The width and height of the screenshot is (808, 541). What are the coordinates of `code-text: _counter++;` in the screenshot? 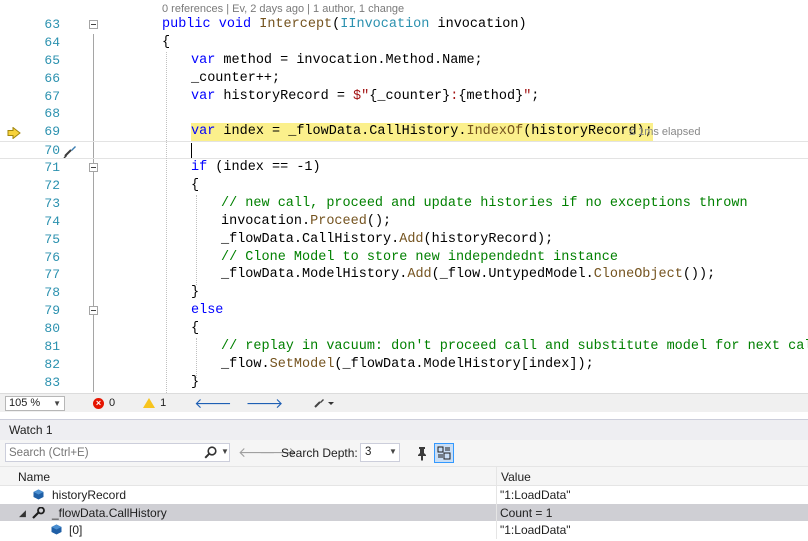 It's located at (235, 79).